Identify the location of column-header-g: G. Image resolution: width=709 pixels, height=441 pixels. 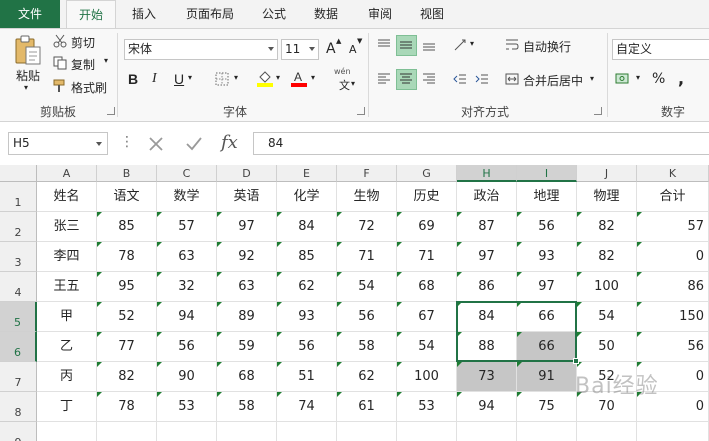
(427, 173).